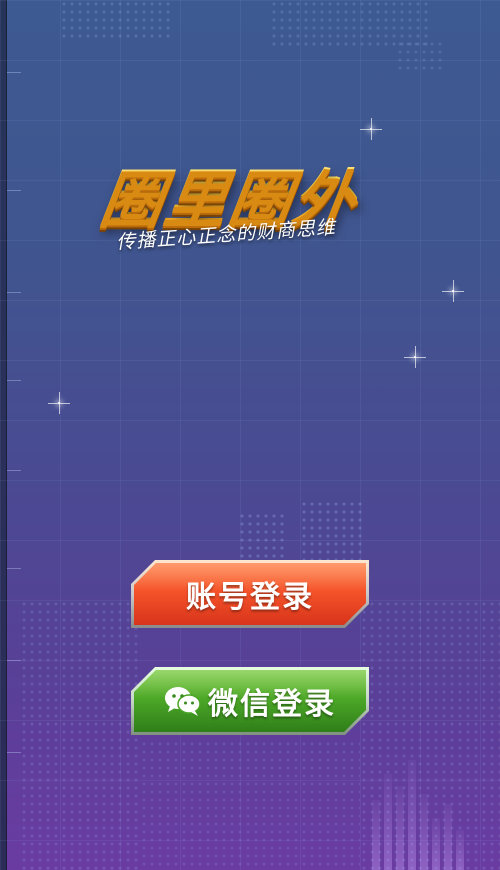  I want to click on wechat-login-button: 微信登录, so click(250, 701).